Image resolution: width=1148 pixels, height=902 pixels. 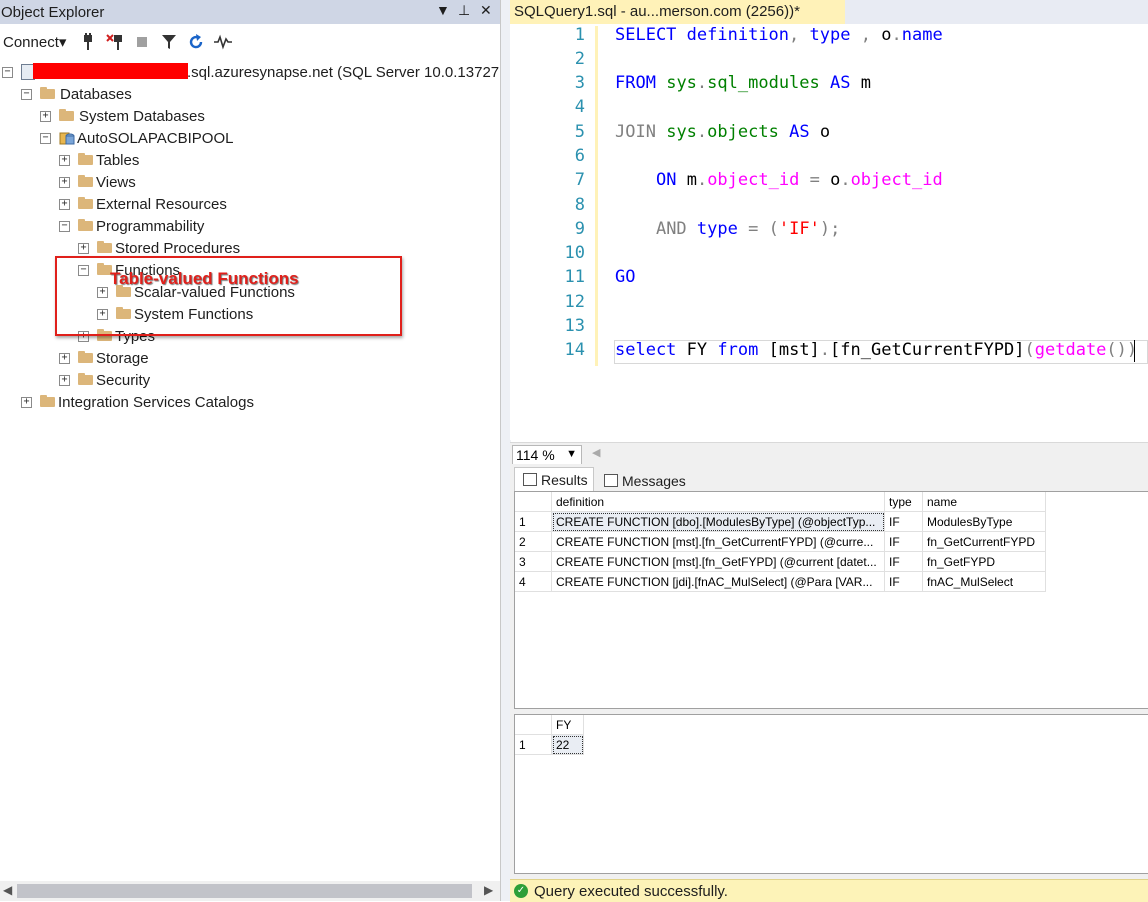 What do you see at coordinates (596, 196) in the screenshot?
I see `change-tracking-bar` at bounding box center [596, 196].